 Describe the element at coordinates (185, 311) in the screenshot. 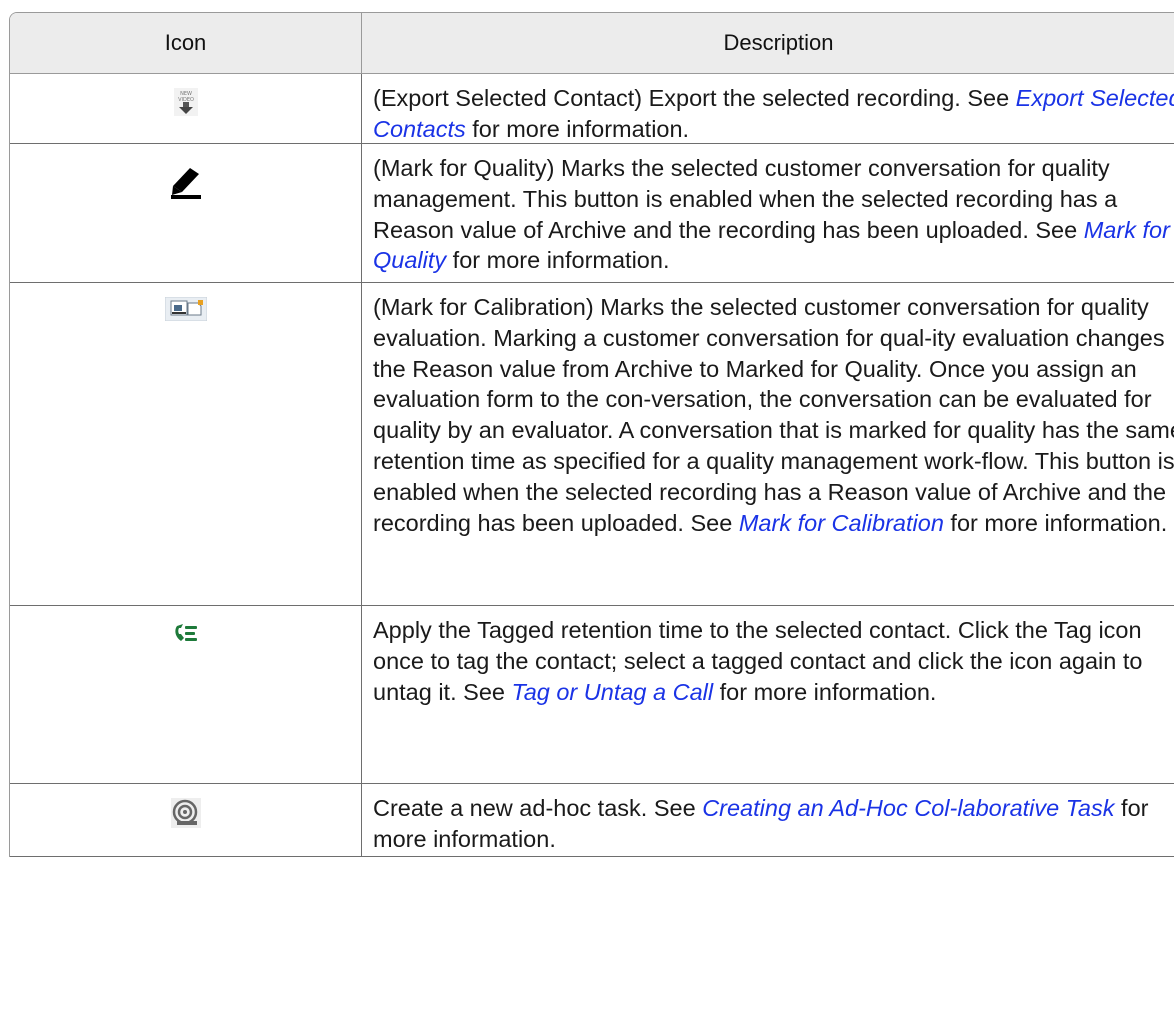

I see `calibration-icon` at that location.